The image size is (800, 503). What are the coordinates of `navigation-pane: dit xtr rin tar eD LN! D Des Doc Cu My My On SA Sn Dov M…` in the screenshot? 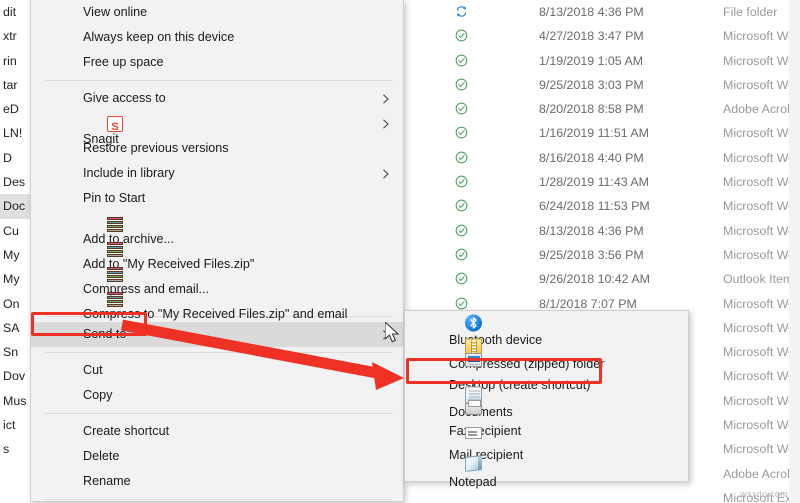 It's located at (15, 251).